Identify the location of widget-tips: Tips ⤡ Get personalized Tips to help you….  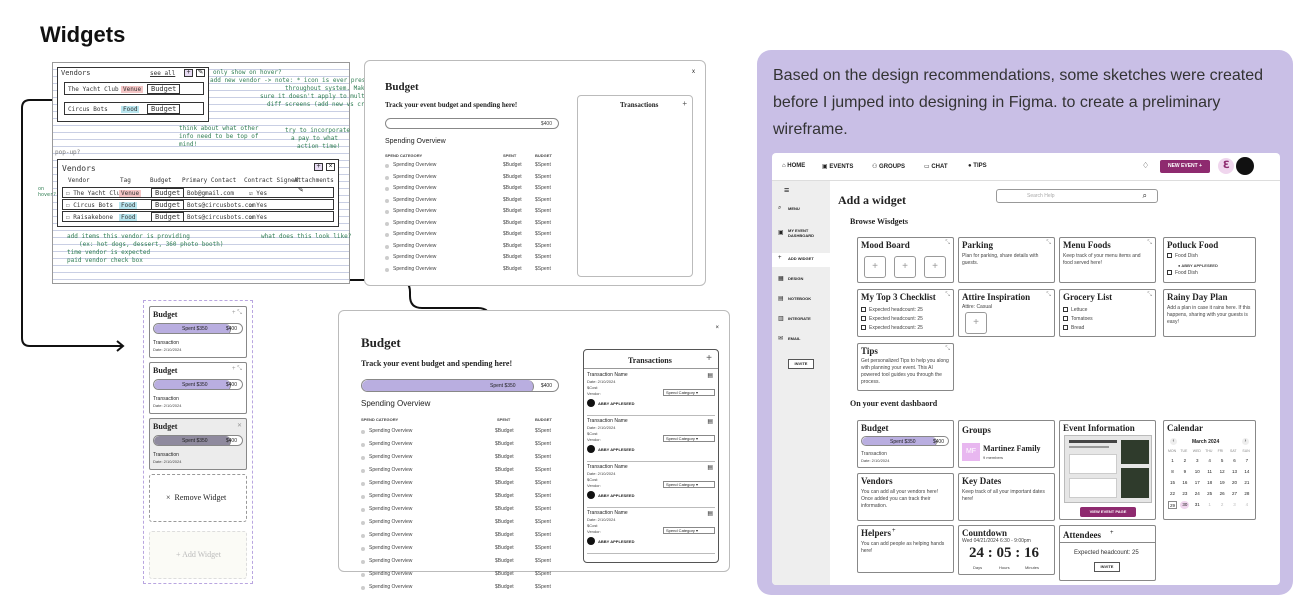
(905, 367).